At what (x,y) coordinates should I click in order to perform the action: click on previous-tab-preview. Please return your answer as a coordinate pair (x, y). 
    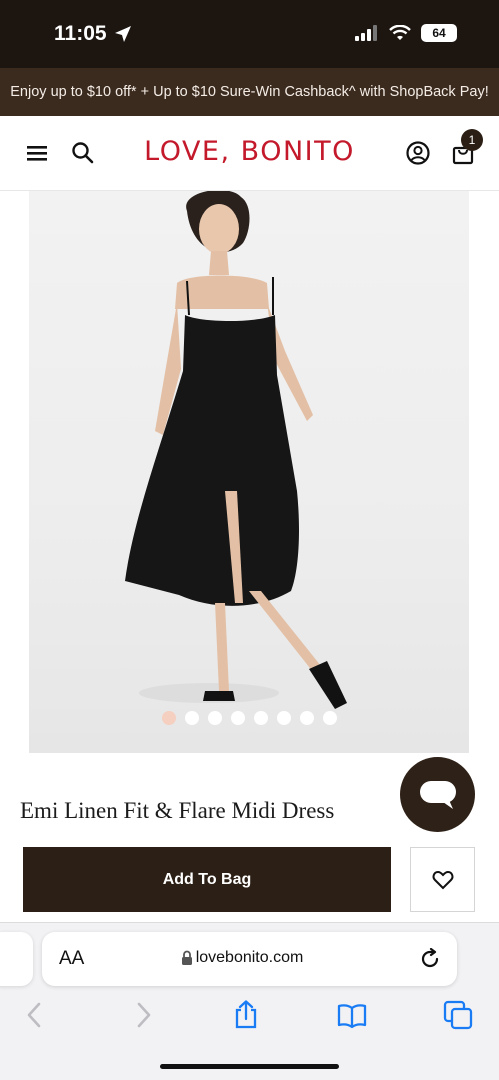
    Looking at the image, I should click on (16, 959).